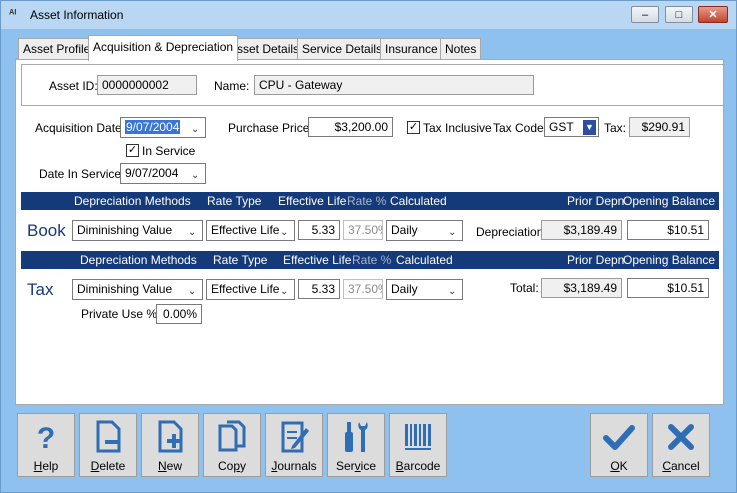  I want to click on tab-acquisition-depreciation: Acquisition & Depreciation, so click(163, 48).